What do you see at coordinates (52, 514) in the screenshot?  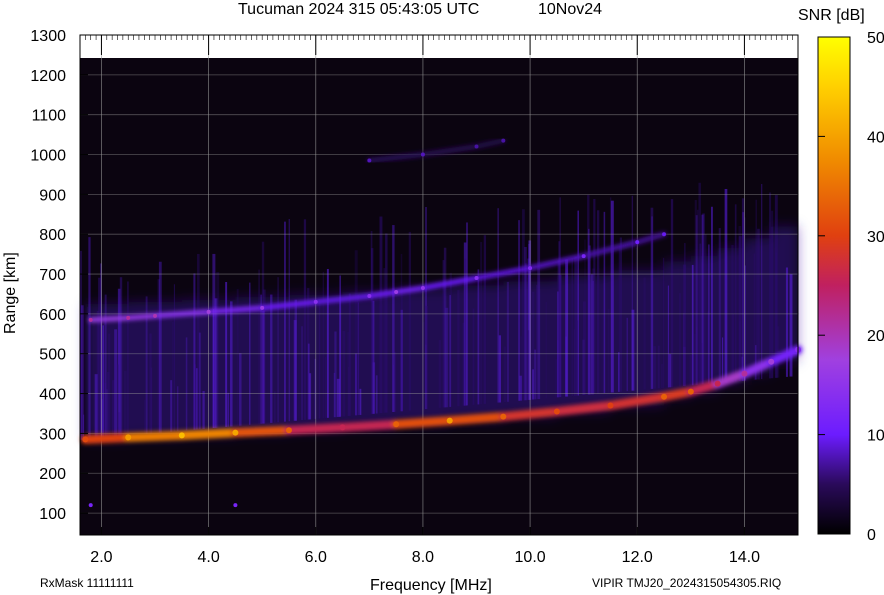 I see `y-tick-label: 100` at bounding box center [52, 514].